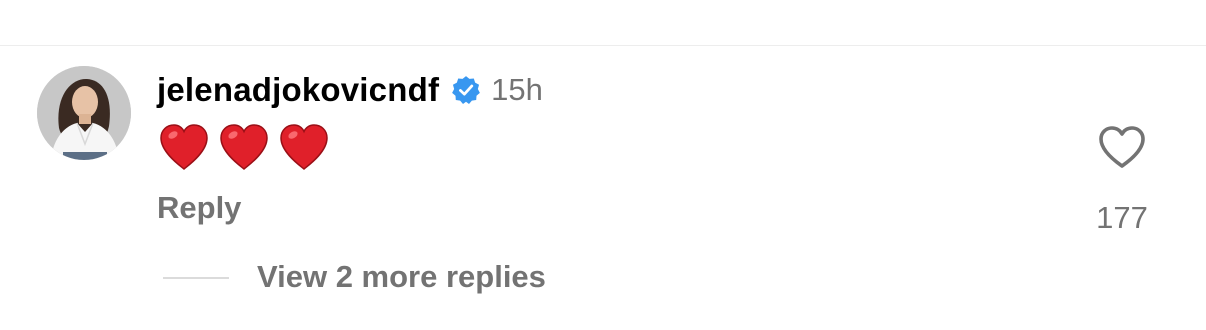 The width and height of the screenshot is (1206, 330). What do you see at coordinates (401, 277) in the screenshot?
I see `view-more-replies-button: View 2 more replies` at bounding box center [401, 277].